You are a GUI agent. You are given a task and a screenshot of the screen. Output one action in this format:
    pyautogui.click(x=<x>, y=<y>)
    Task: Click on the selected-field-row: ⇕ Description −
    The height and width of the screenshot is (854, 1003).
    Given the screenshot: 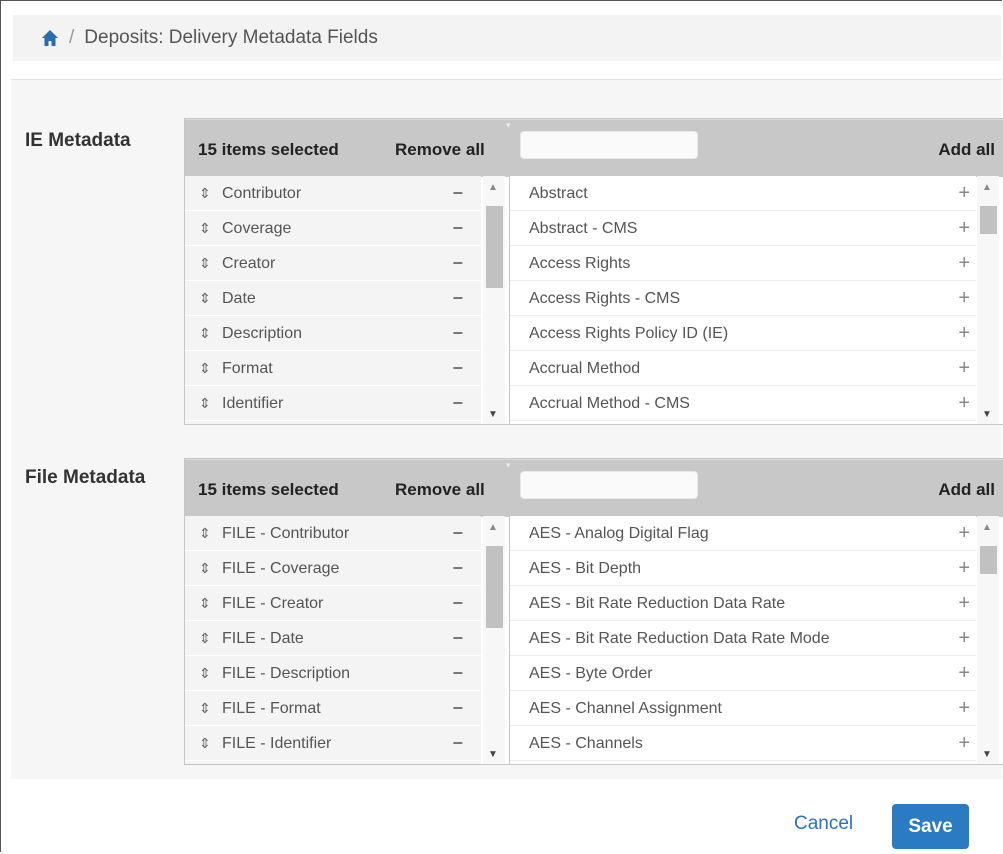 What is the action you would take?
    pyautogui.click(x=333, y=333)
    